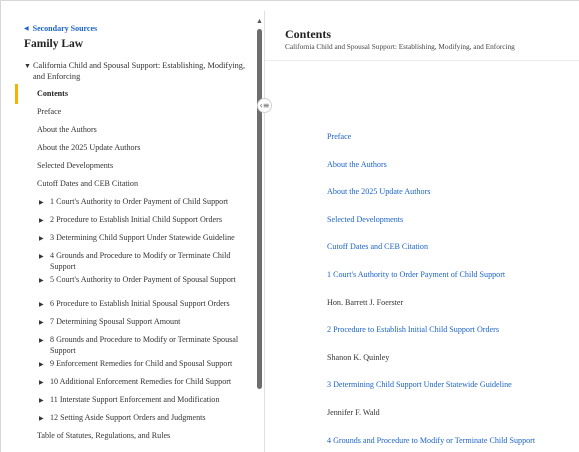  Describe the element at coordinates (453, 146) in the screenshot. I see `contents-link: Preface` at that location.